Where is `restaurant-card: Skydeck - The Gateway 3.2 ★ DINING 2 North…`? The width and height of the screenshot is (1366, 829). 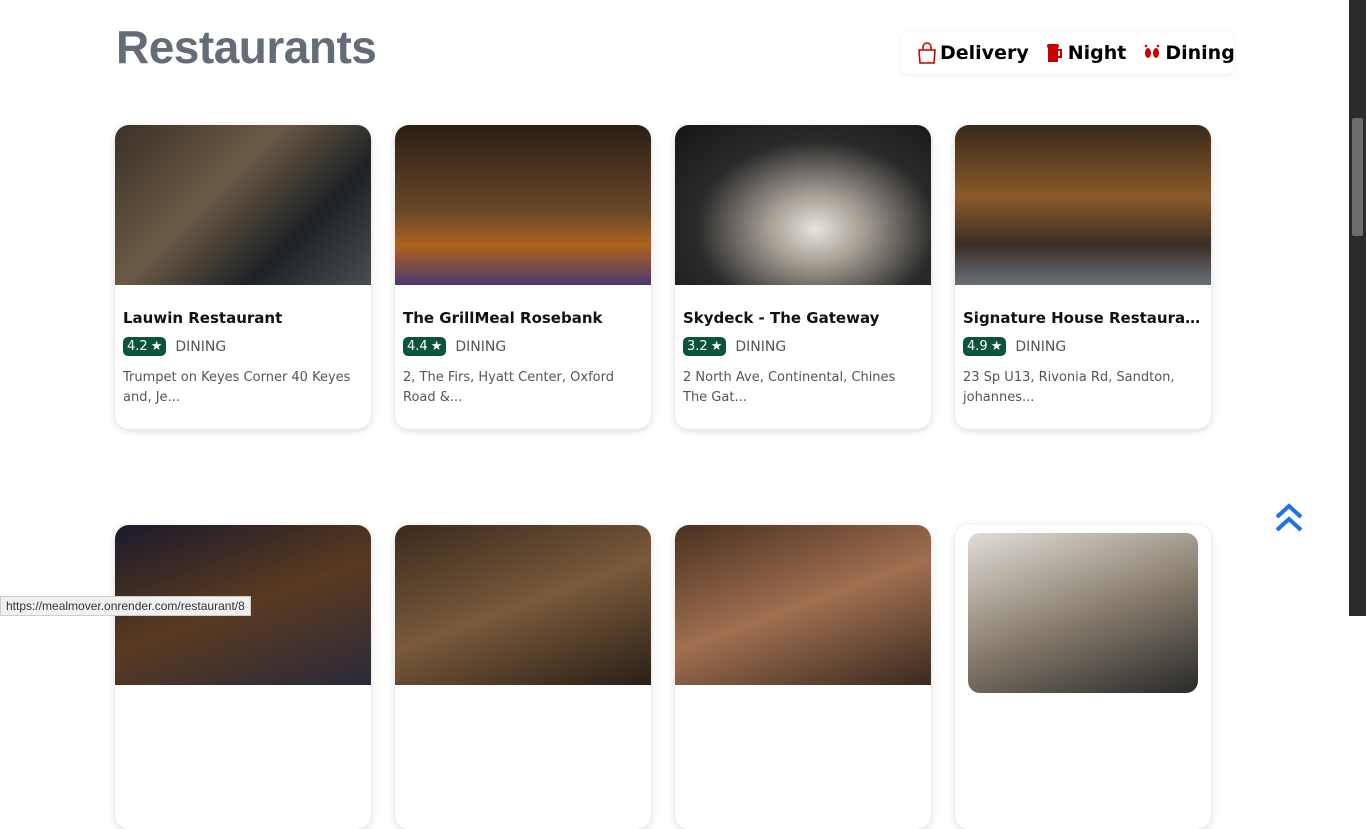
restaurant-card: Skydeck - The Gateway 3.2 ★ DINING 2 North… is located at coordinates (803, 277).